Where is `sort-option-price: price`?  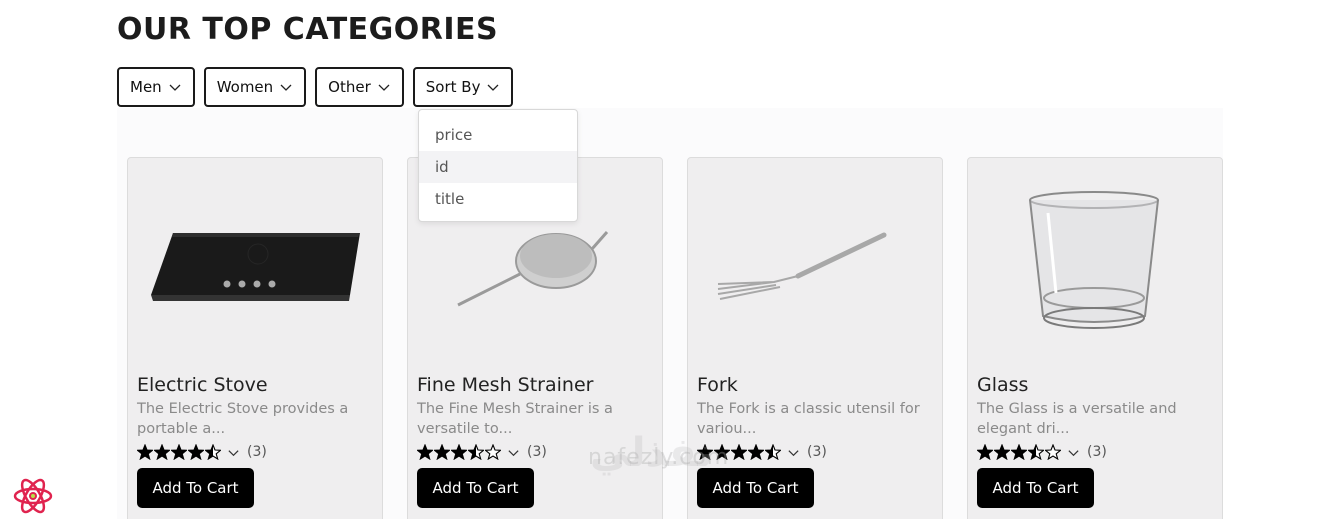
sort-option-price: price is located at coordinates (498, 135).